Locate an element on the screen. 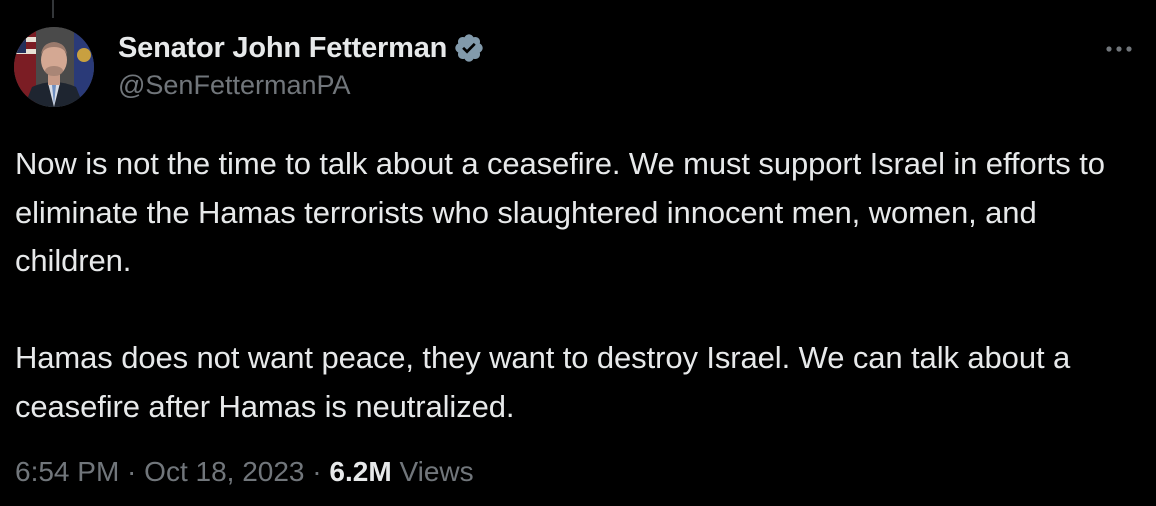 The image size is (1156, 506). thread-connector-line is located at coordinates (53, 9).